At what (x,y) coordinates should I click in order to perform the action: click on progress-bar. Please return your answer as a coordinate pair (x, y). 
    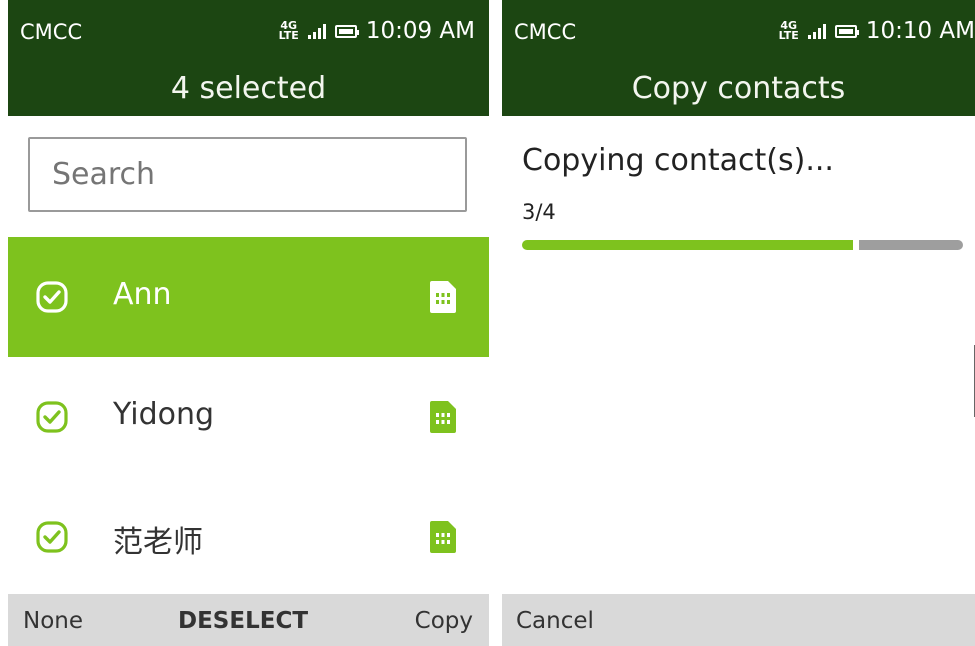
    Looking at the image, I should click on (742, 245).